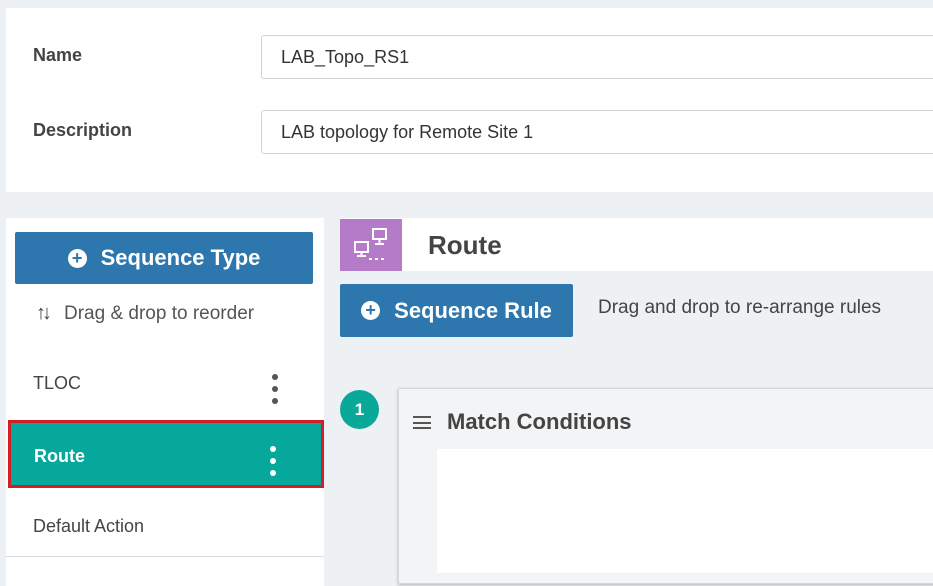  Describe the element at coordinates (89, 526) in the screenshot. I see `sequence-item-label: Default Action` at that location.